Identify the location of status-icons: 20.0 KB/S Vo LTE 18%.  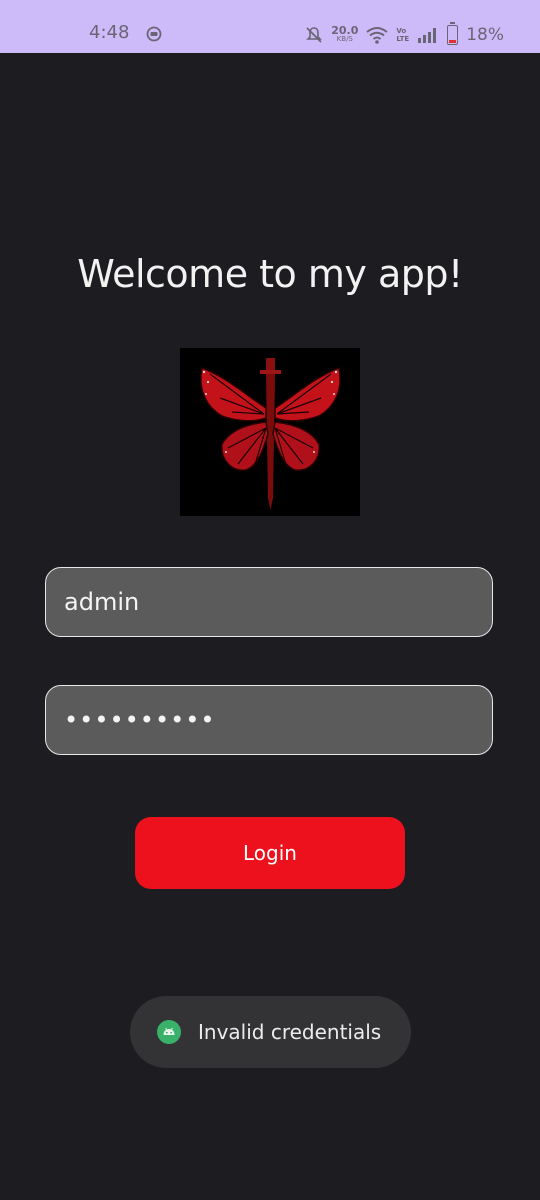
(404, 35).